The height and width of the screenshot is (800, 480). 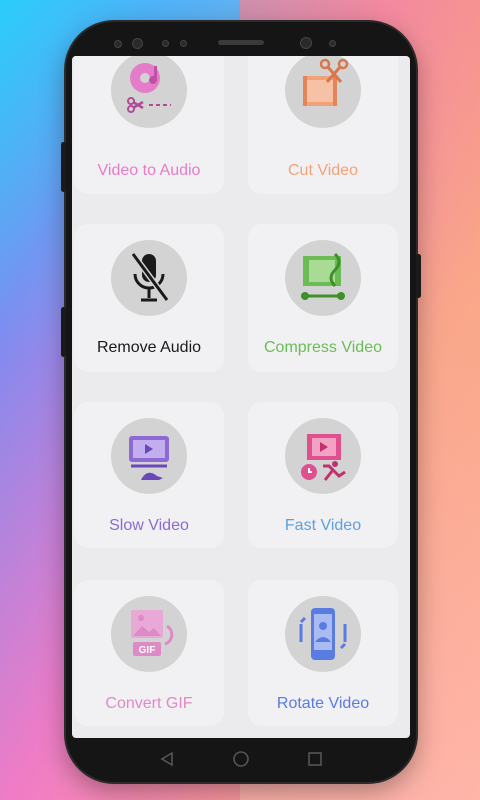 What do you see at coordinates (63, 332) in the screenshot?
I see `volume-down-button` at bounding box center [63, 332].